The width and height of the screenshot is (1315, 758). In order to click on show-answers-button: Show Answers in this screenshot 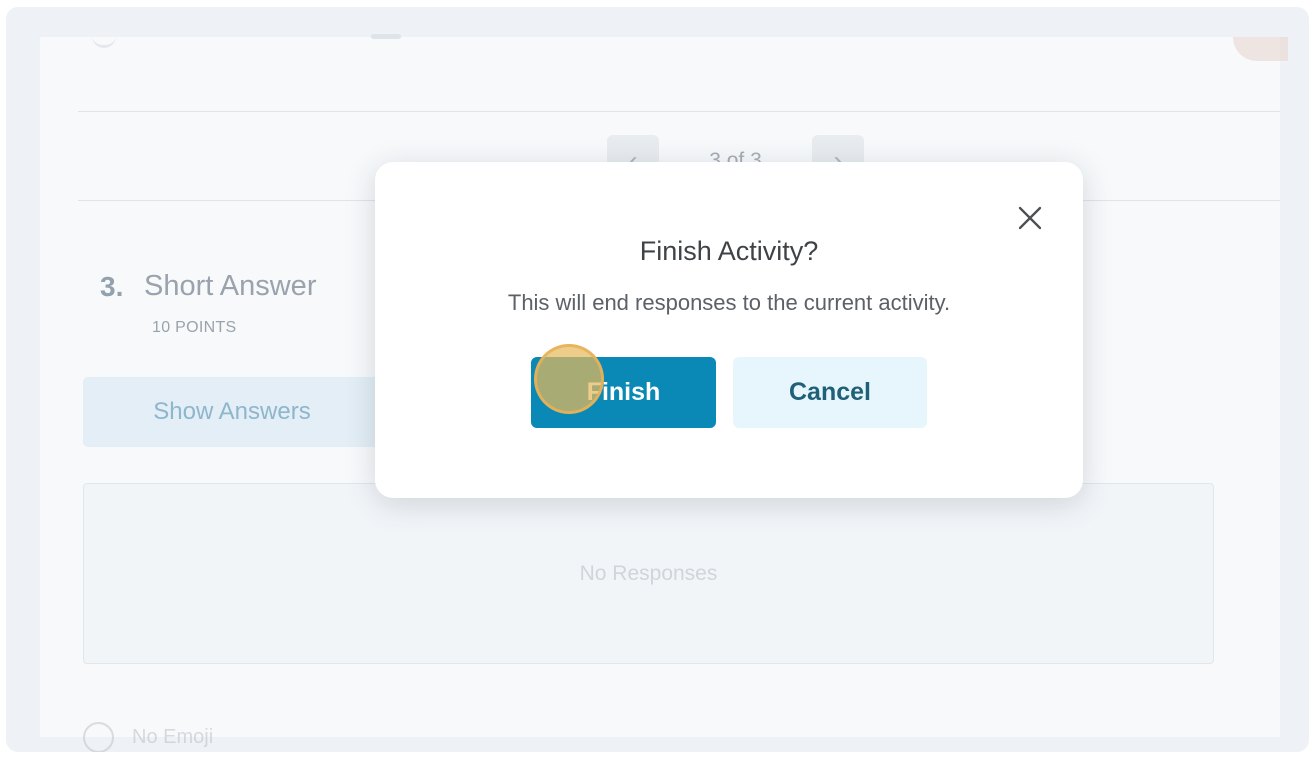, I will do `click(232, 412)`.